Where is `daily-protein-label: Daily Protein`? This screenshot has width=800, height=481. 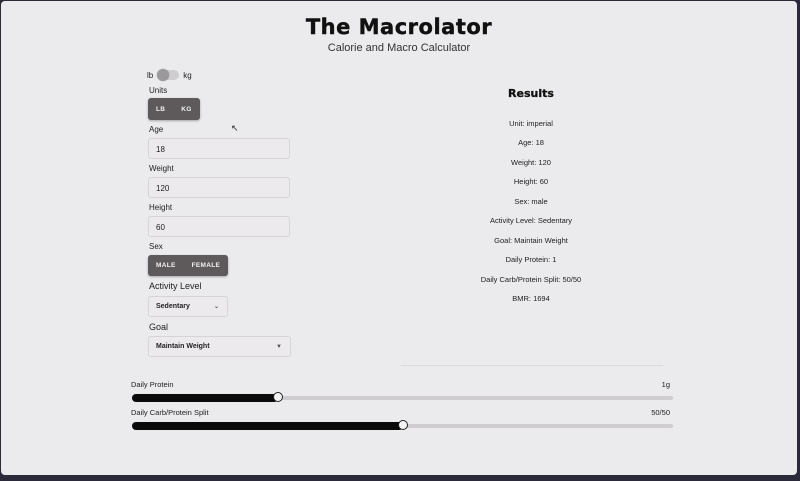 daily-protein-label: Daily Protein is located at coordinates (152, 384).